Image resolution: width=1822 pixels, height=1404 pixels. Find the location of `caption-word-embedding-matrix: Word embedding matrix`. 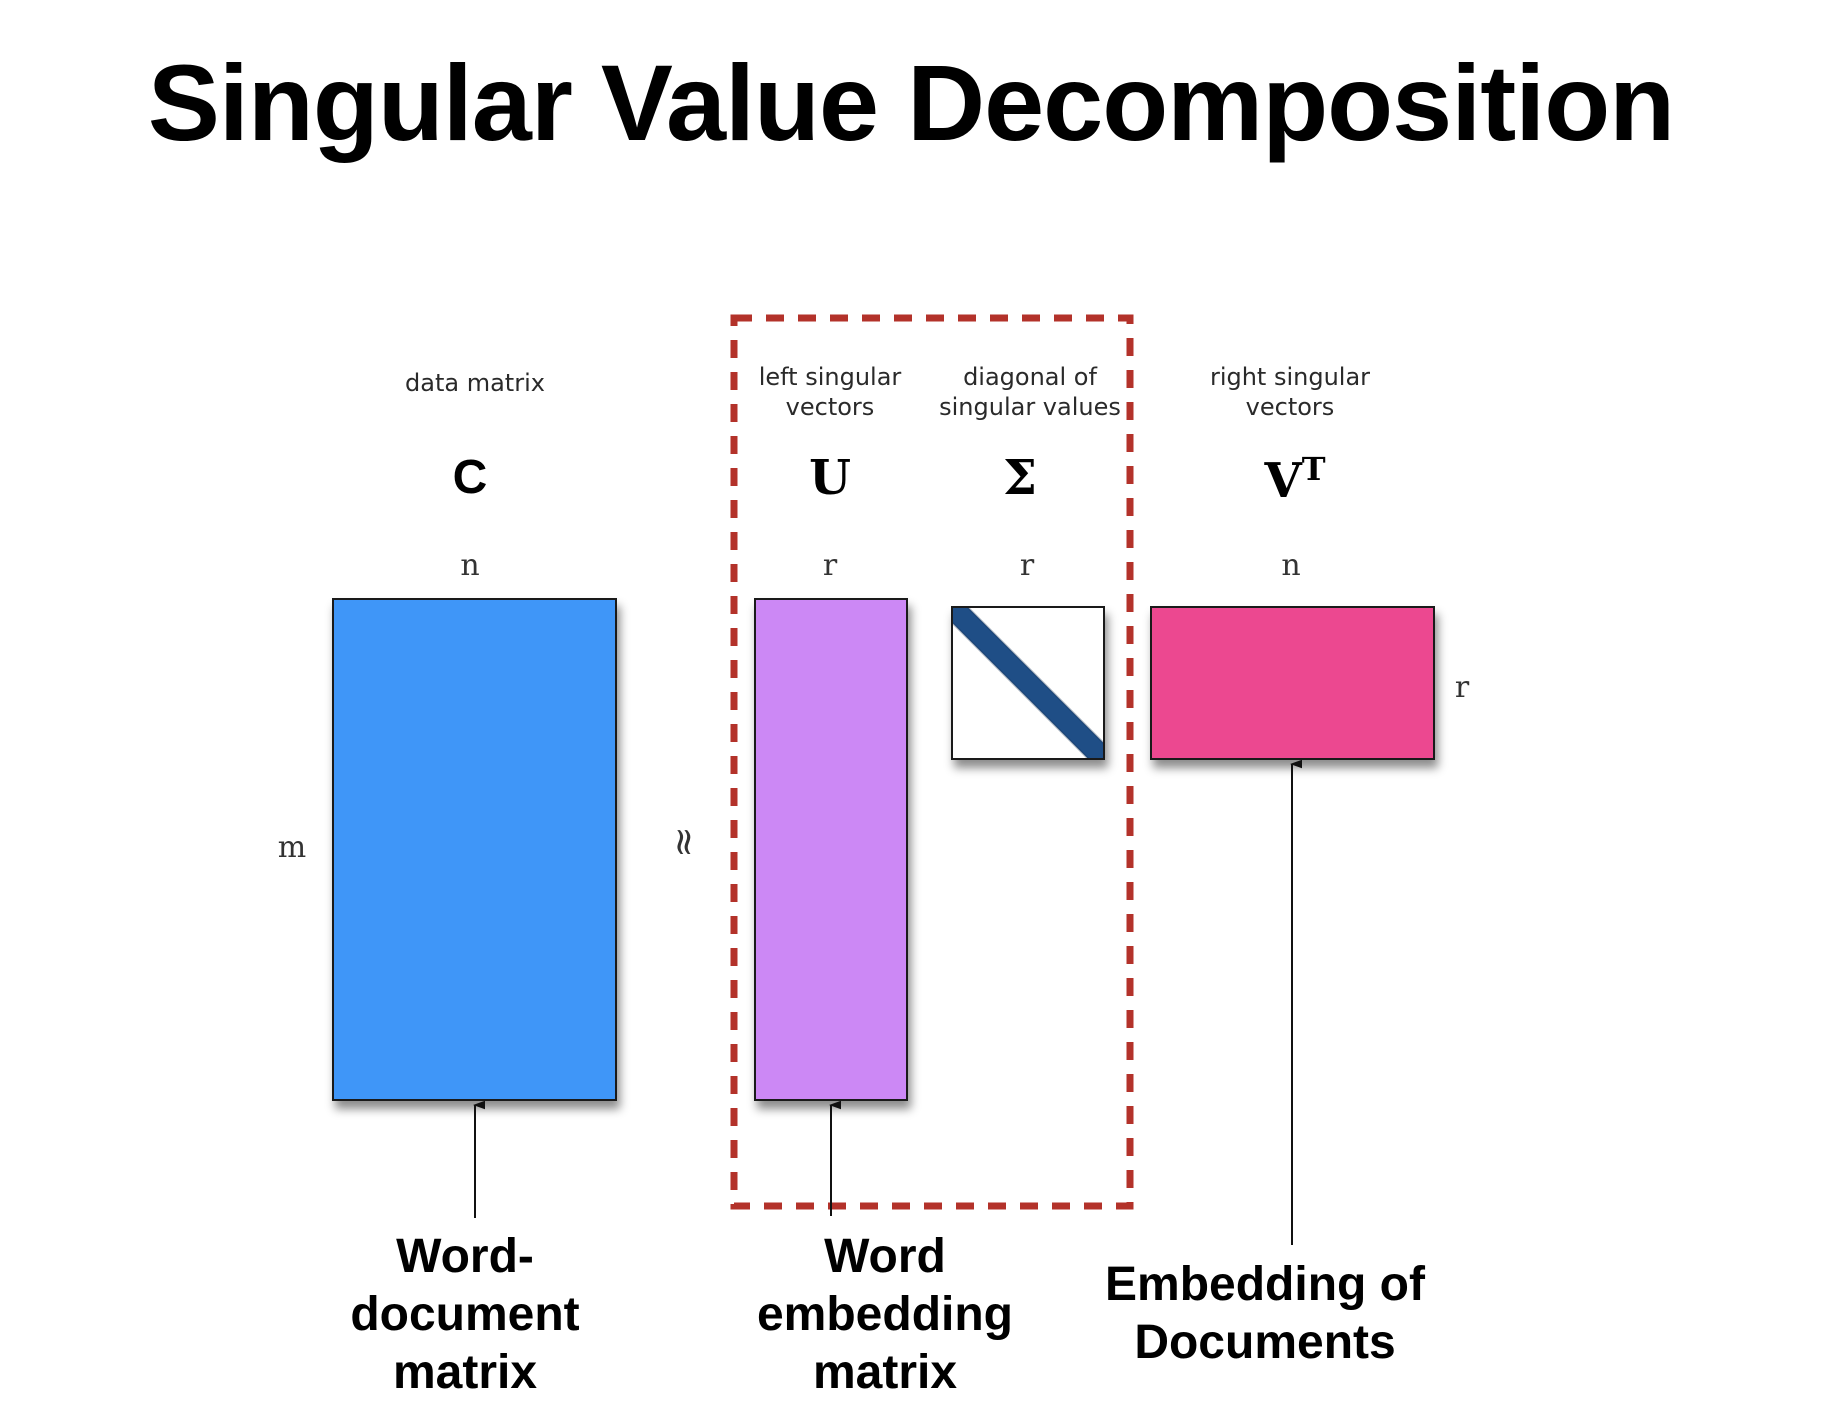

caption-word-embedding-matrix: Word embedding matrix is located at coordinates (884, 1314).